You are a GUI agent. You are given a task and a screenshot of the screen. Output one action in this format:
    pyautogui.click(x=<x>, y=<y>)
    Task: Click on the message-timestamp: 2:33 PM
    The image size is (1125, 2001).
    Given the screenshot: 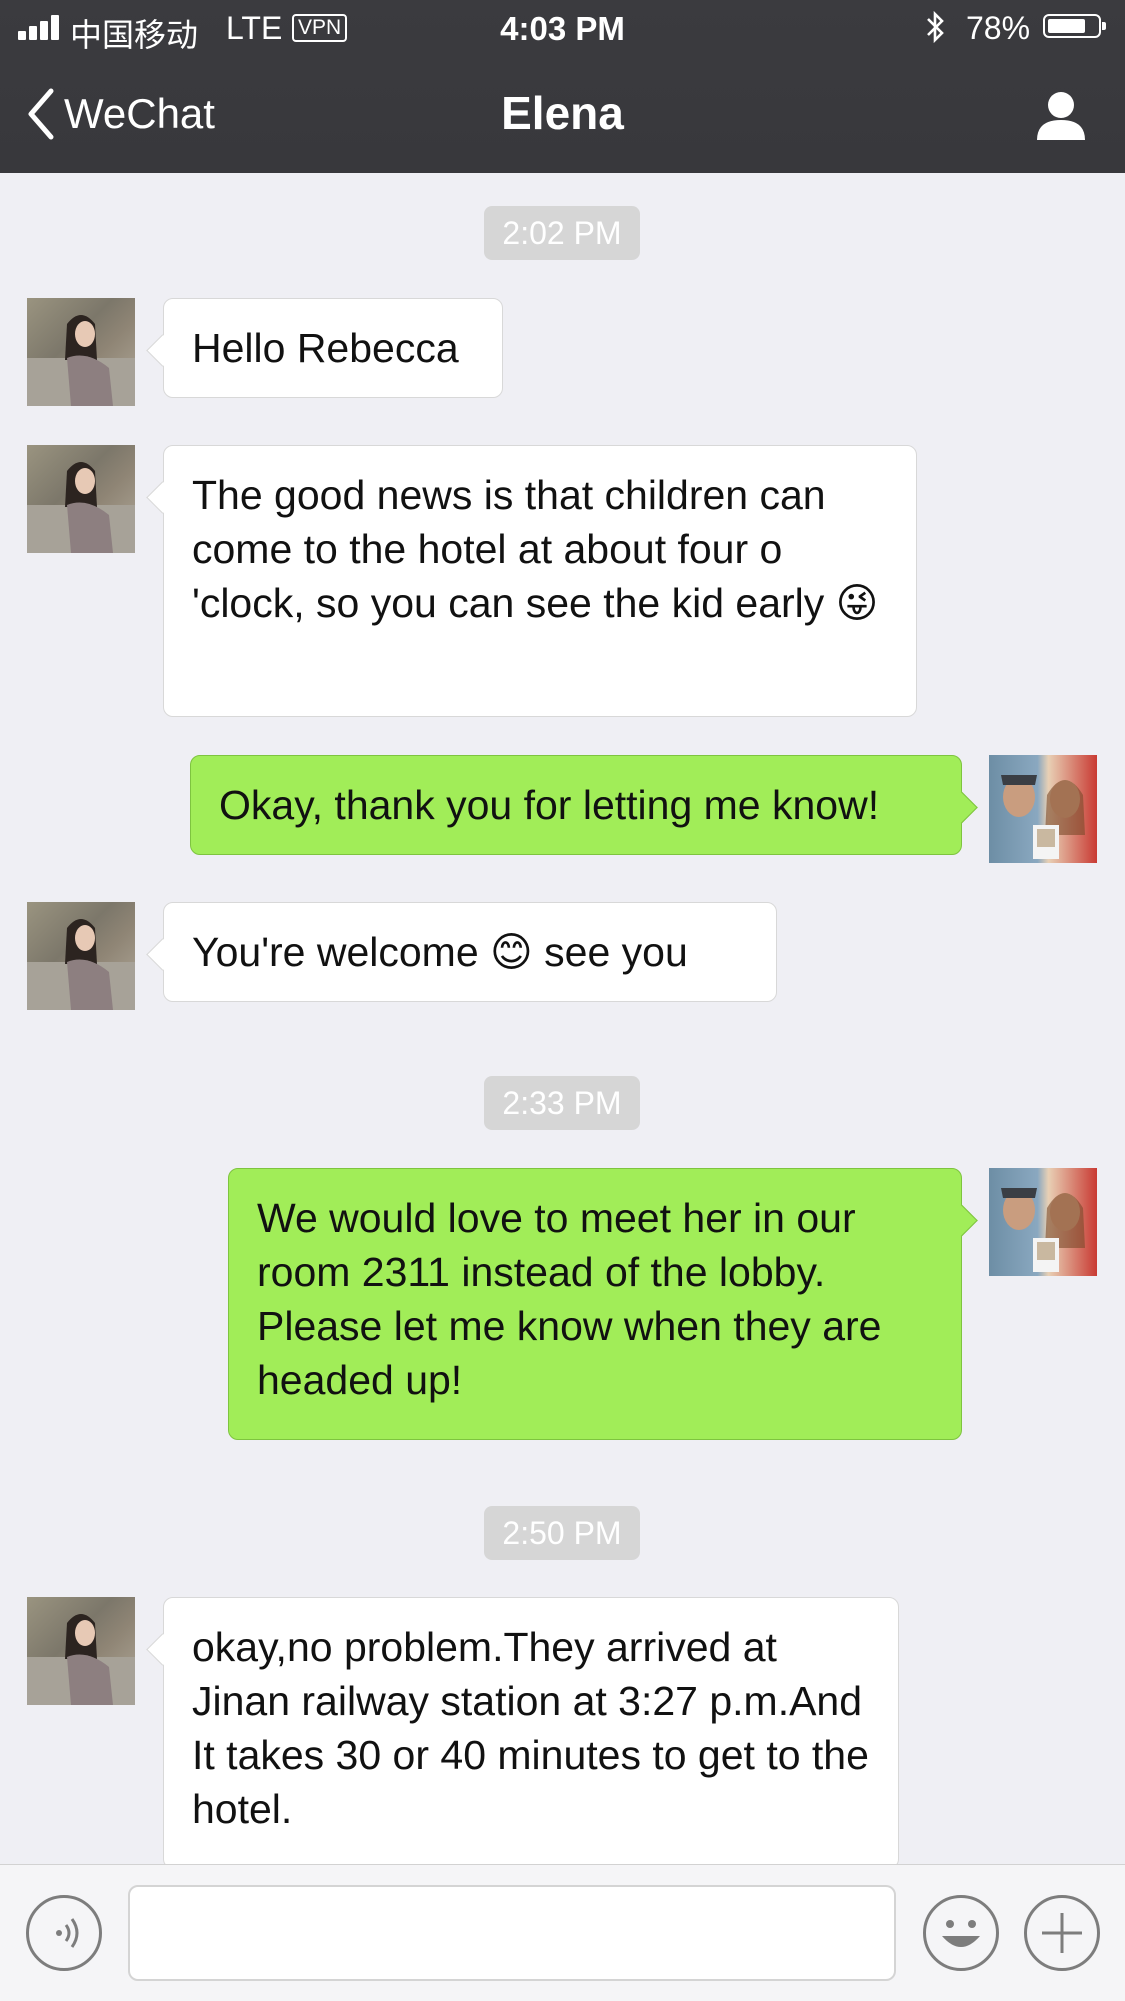 What is the action you would take?
    pyautogui.click(x=562, y=1103)
    